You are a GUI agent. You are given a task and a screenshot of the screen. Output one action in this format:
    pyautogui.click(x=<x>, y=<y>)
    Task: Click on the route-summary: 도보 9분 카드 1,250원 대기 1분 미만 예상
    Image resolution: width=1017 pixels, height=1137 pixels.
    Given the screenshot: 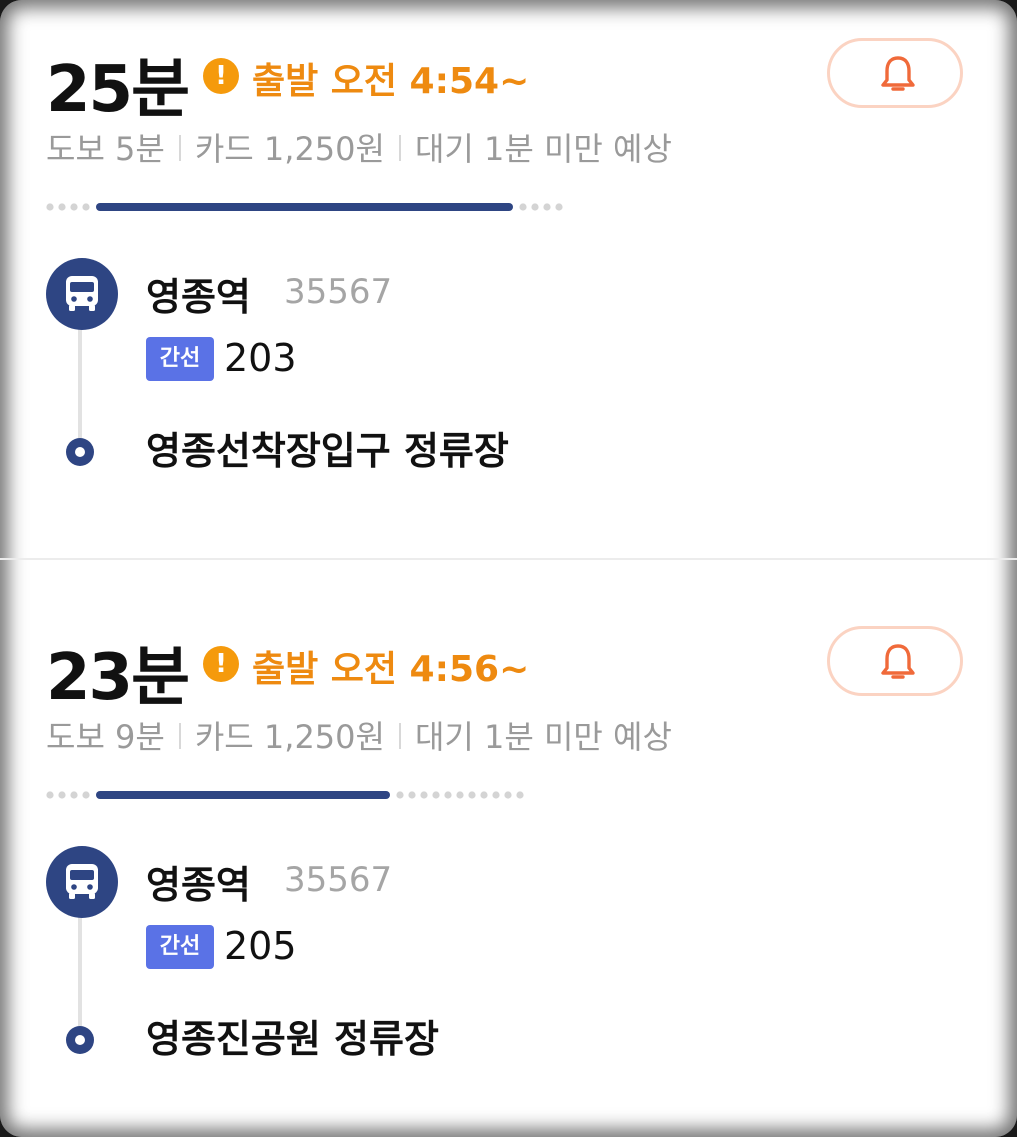 What is the action you would take?
    pyautogui.click(x=359, y=735)
    